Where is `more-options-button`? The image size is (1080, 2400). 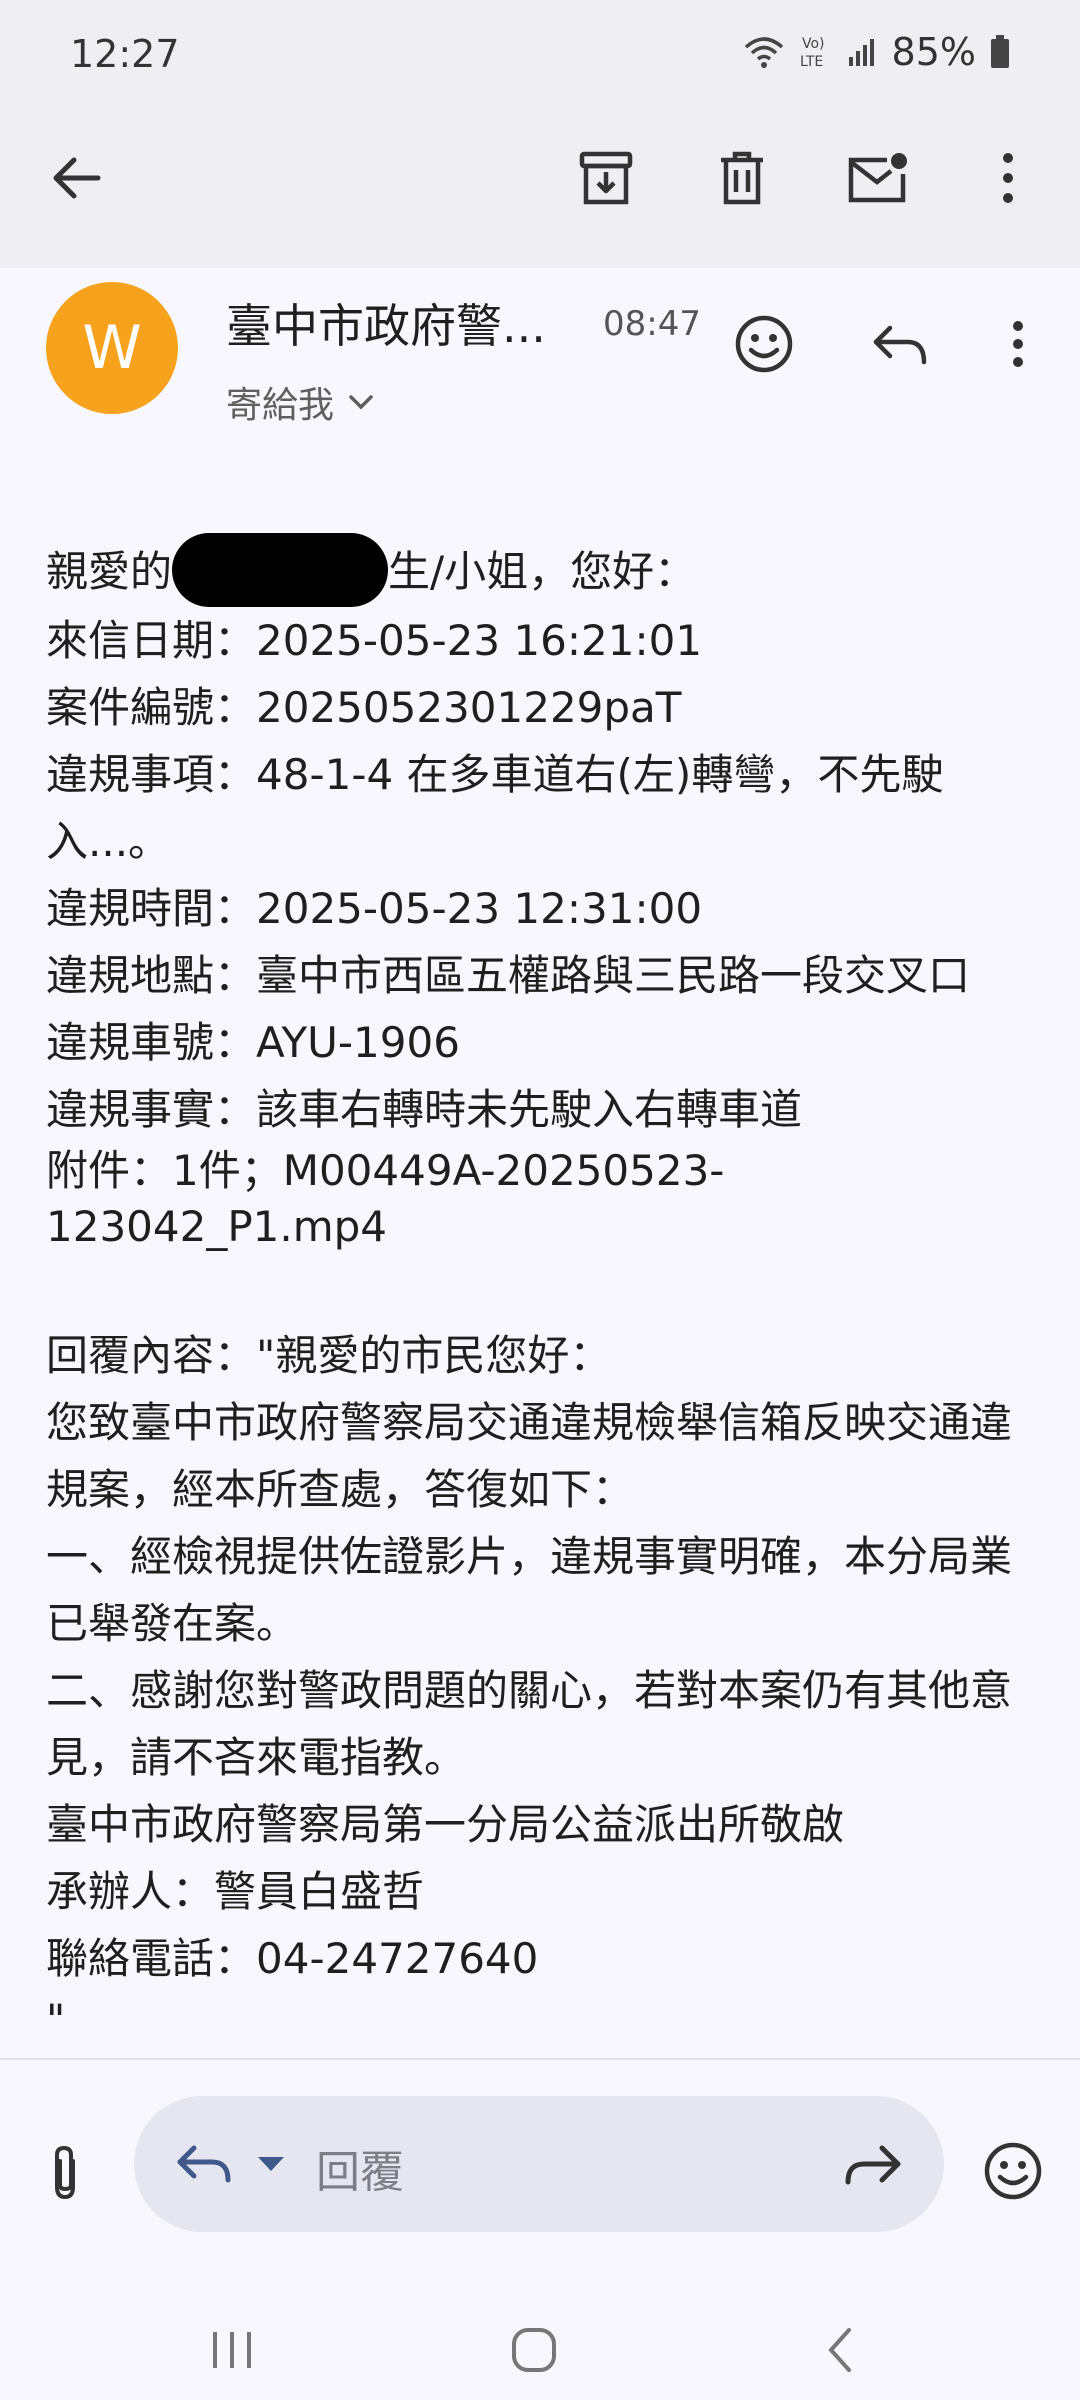
more-options-button is located at coordinates (1008, 178).